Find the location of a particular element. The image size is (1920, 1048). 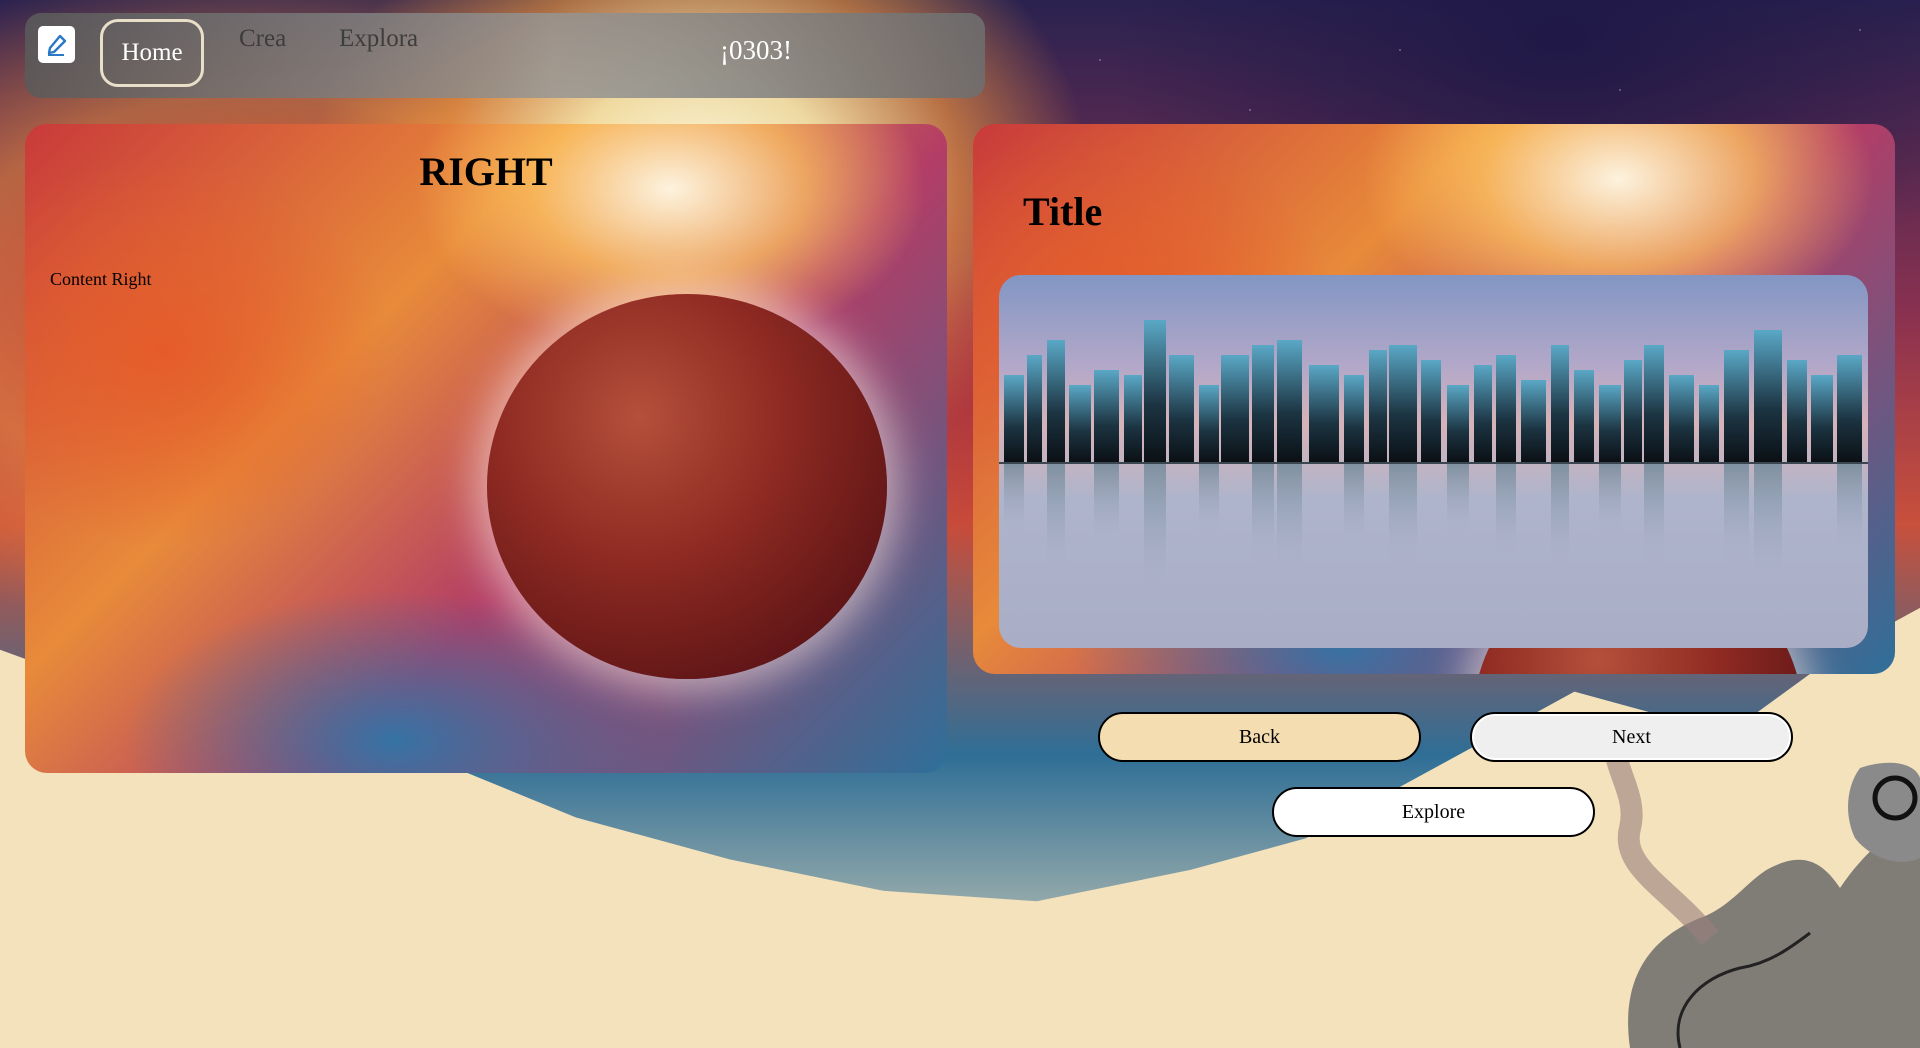

logo-button is located at coordinates (56, 44).